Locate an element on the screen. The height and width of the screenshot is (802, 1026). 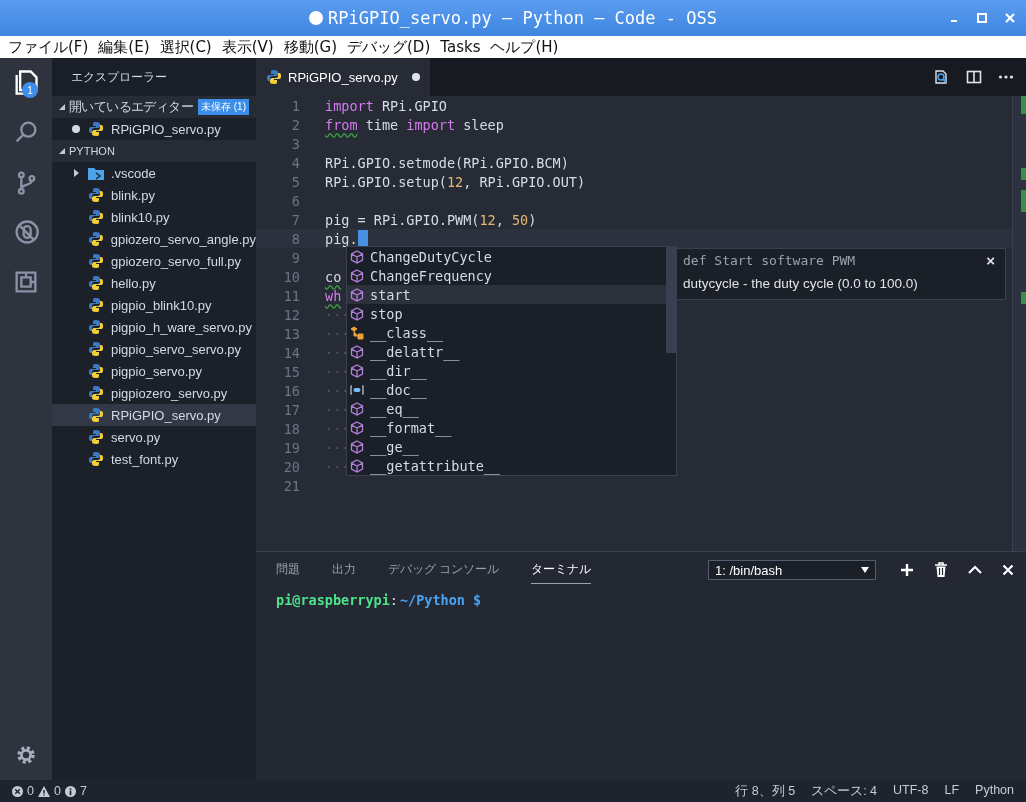
file-item: blink10.py is located at coordinates (154, 217).